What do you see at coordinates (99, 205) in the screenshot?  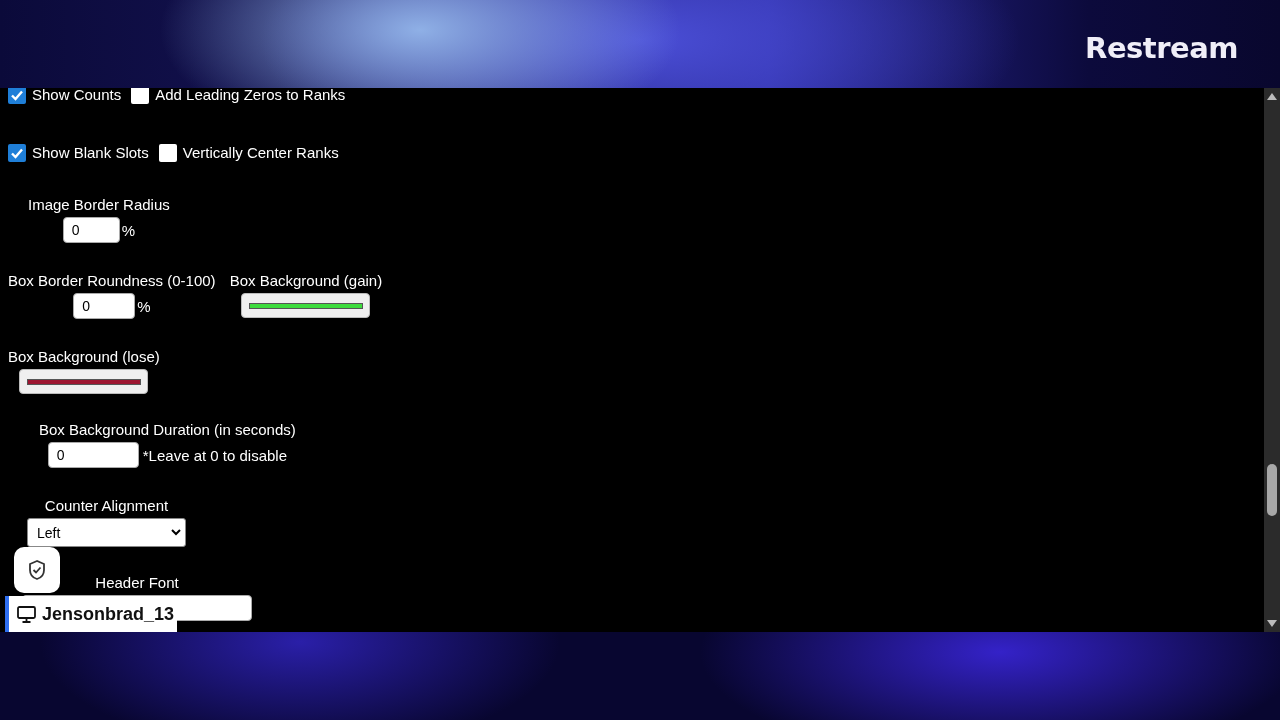 I see `field-label: Image Border Radius` at bounding box center [99, 205].